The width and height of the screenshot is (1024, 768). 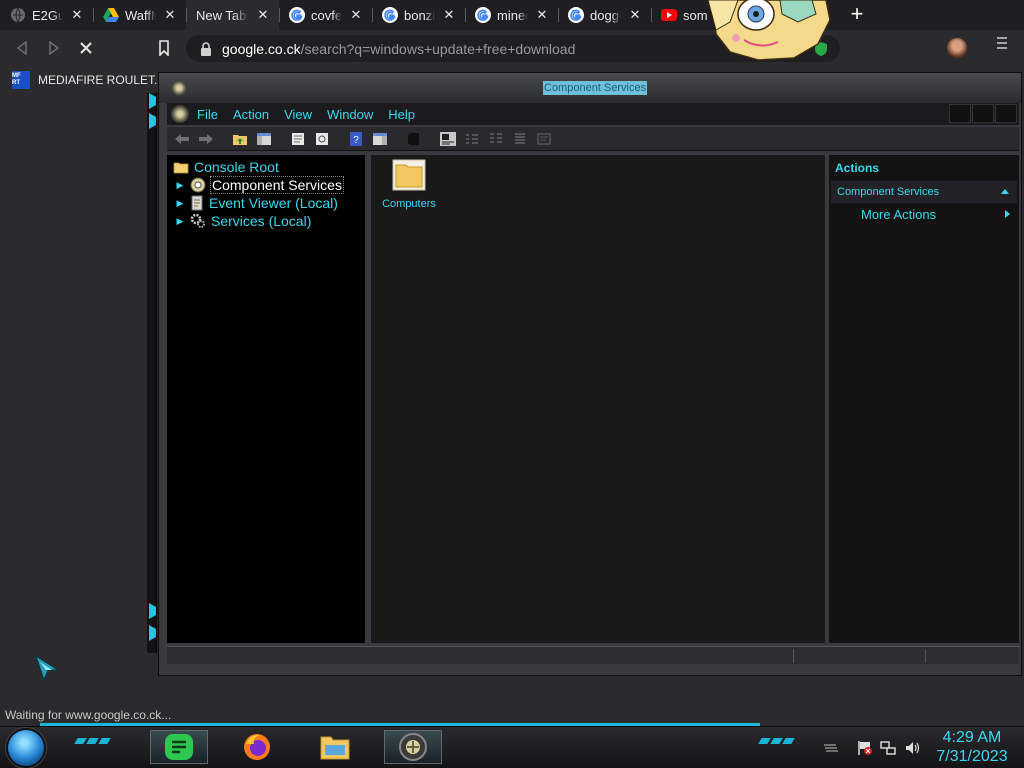 I want to click on menu-help: Help, so click(x=401, y=114).